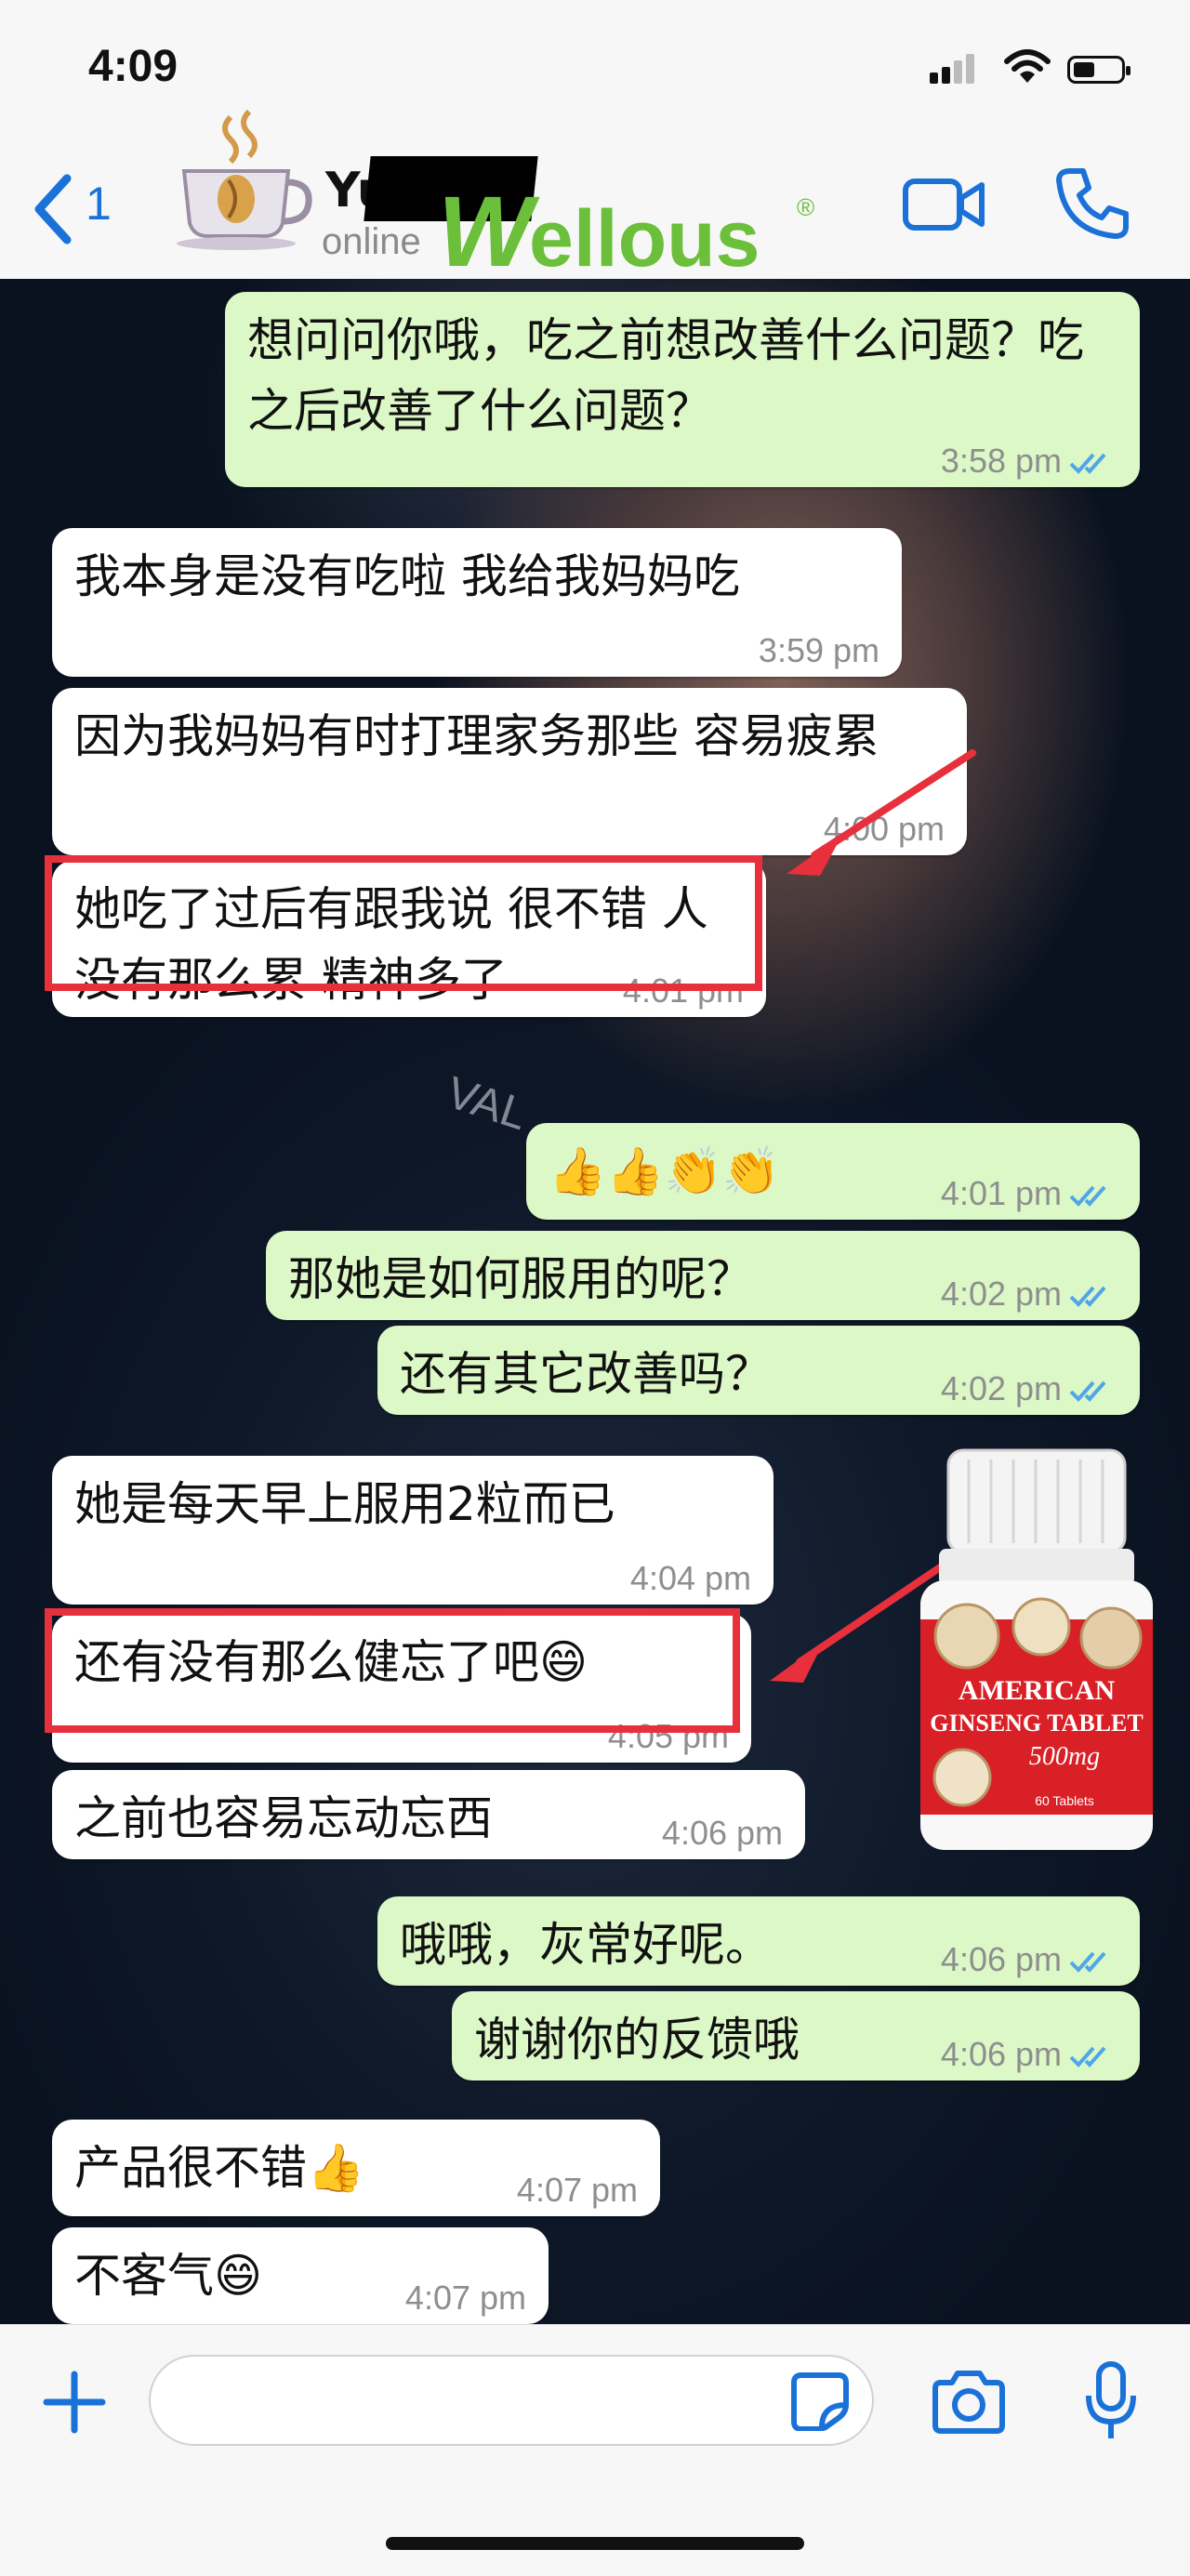 The image size is (1190, 2576). Describe the element at coordinates (168, 2276) in the screenshot. I see `message-text: 不客气😄` at that location.